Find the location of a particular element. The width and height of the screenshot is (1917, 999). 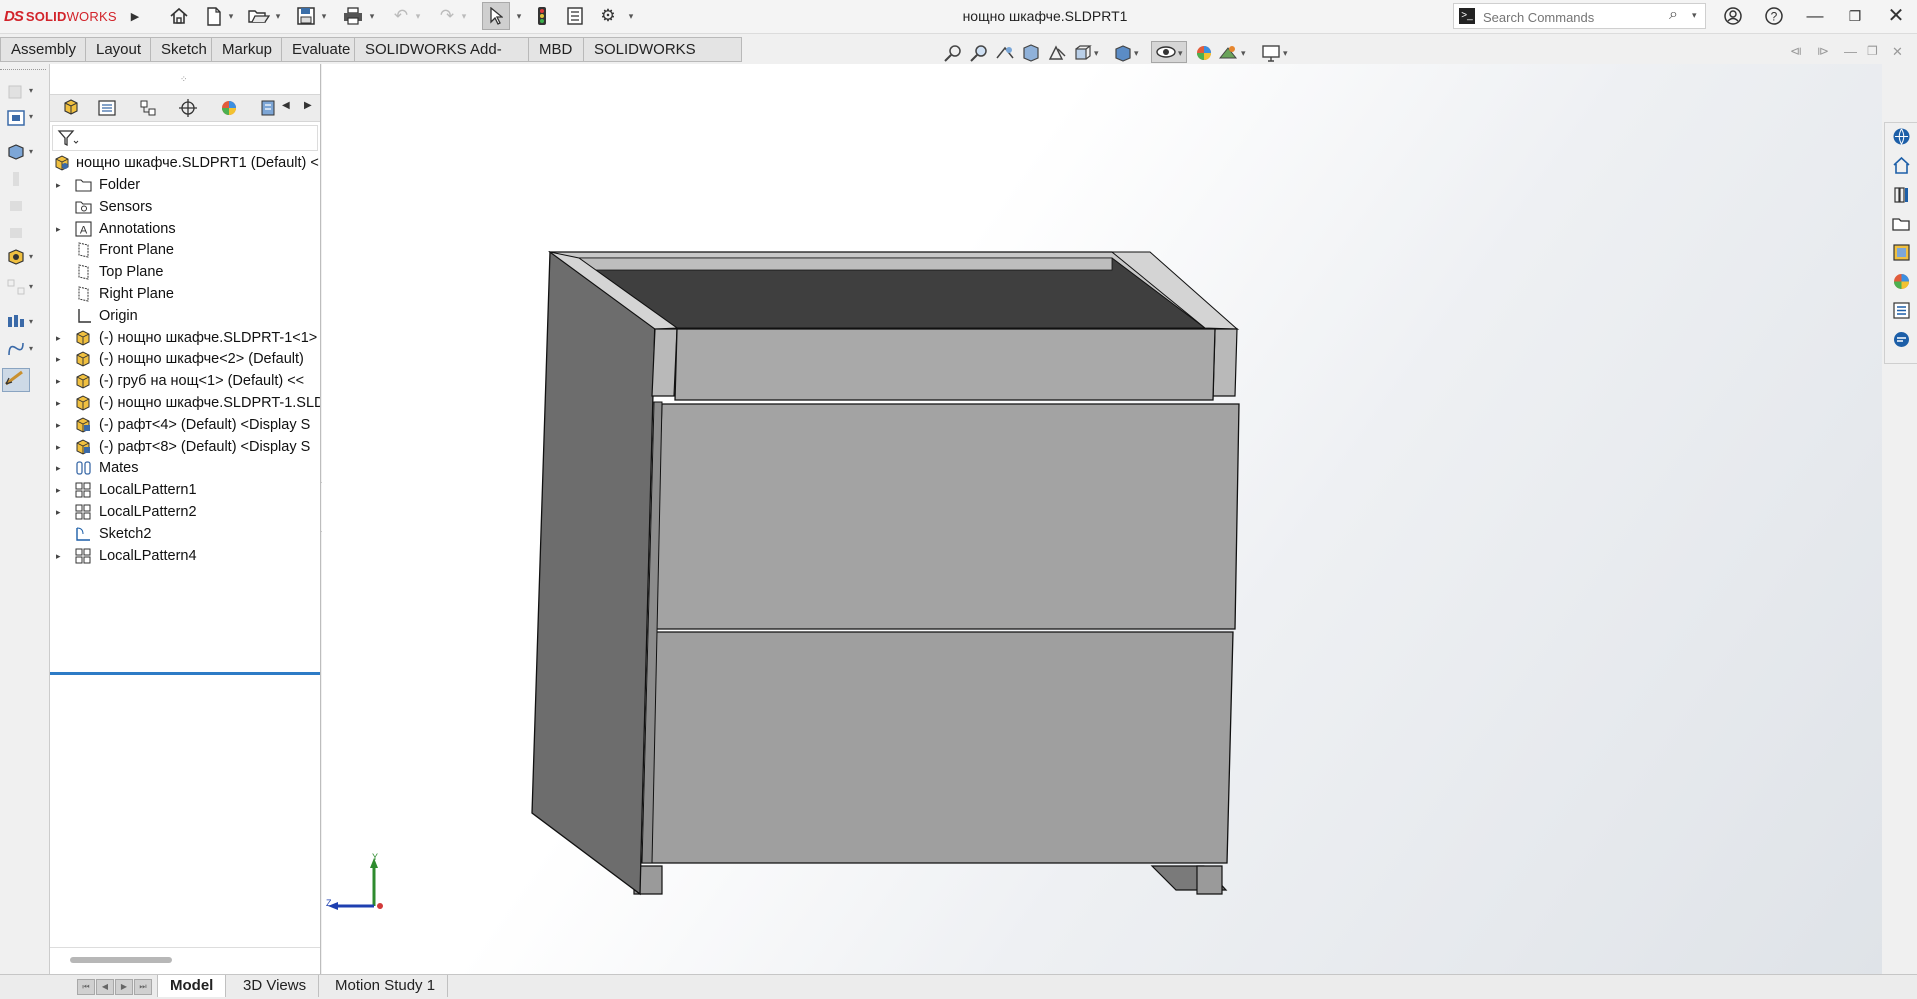

tree-item: ▸ (-) рафт<4> (Default) <Display S is located at coordinates (185, 425).